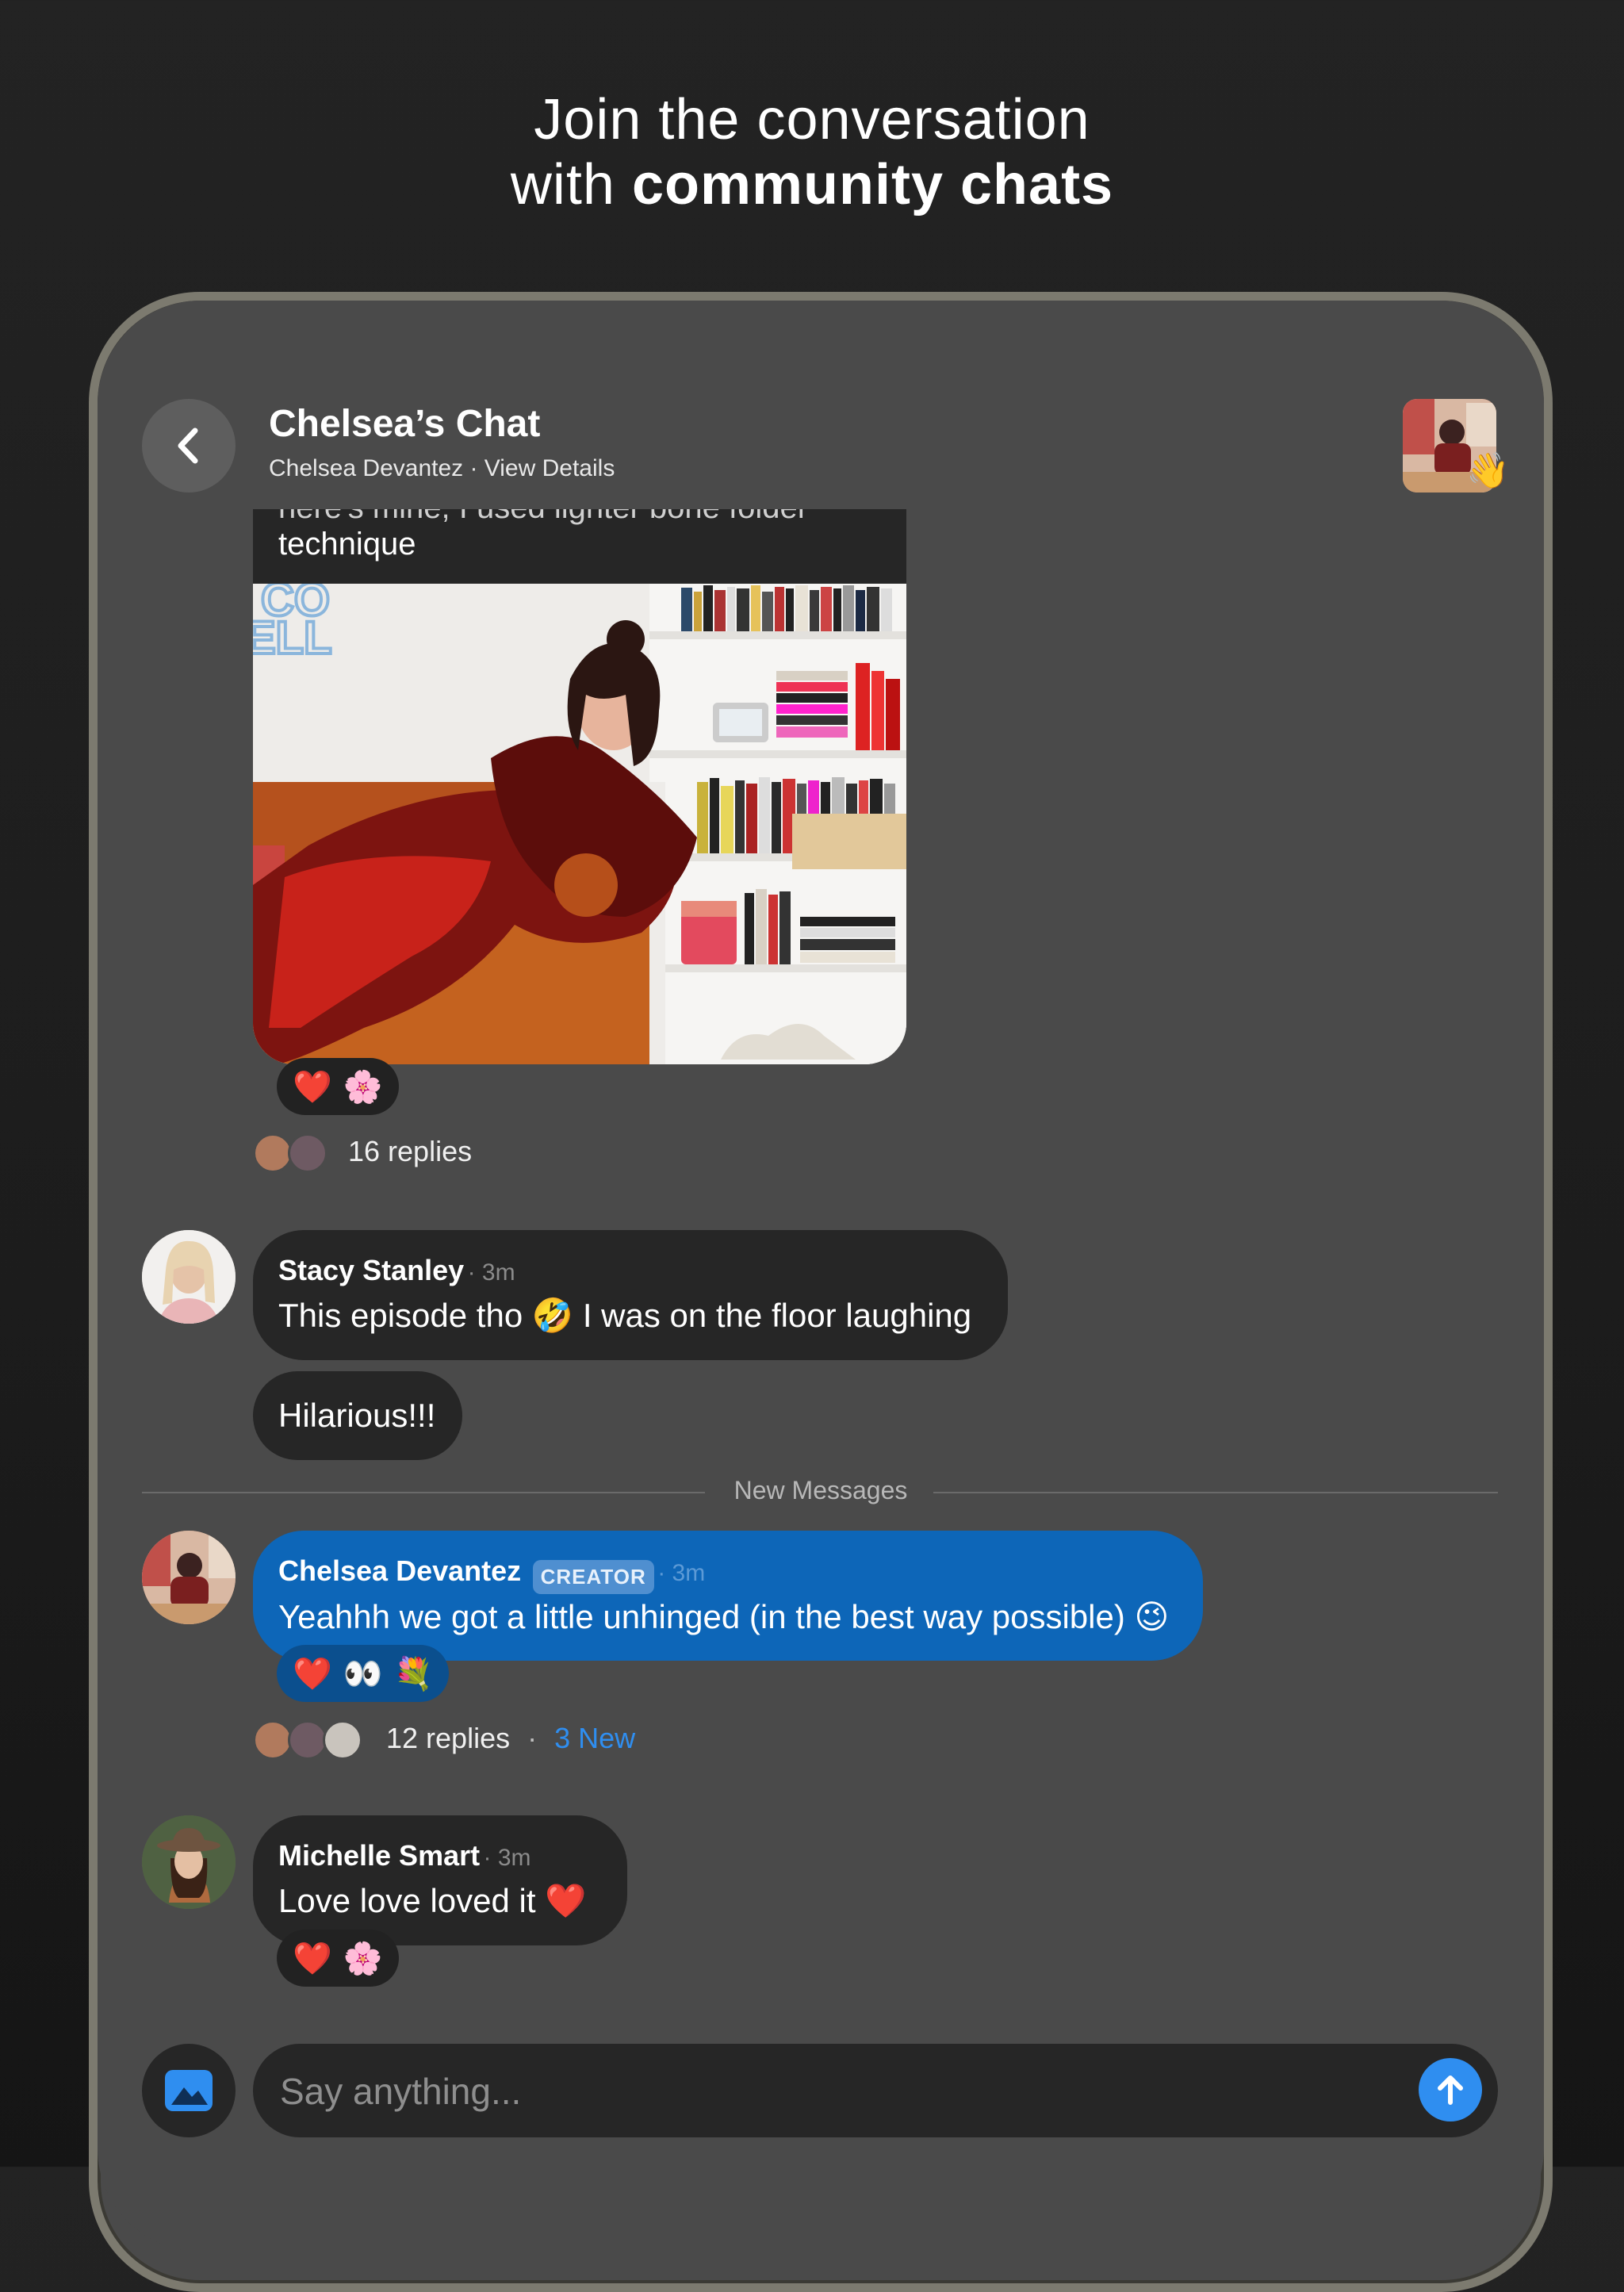  Describe the element at coordinates (812, 119) in the screenshot. I see `headline-line1: Join the conversation` at that location.